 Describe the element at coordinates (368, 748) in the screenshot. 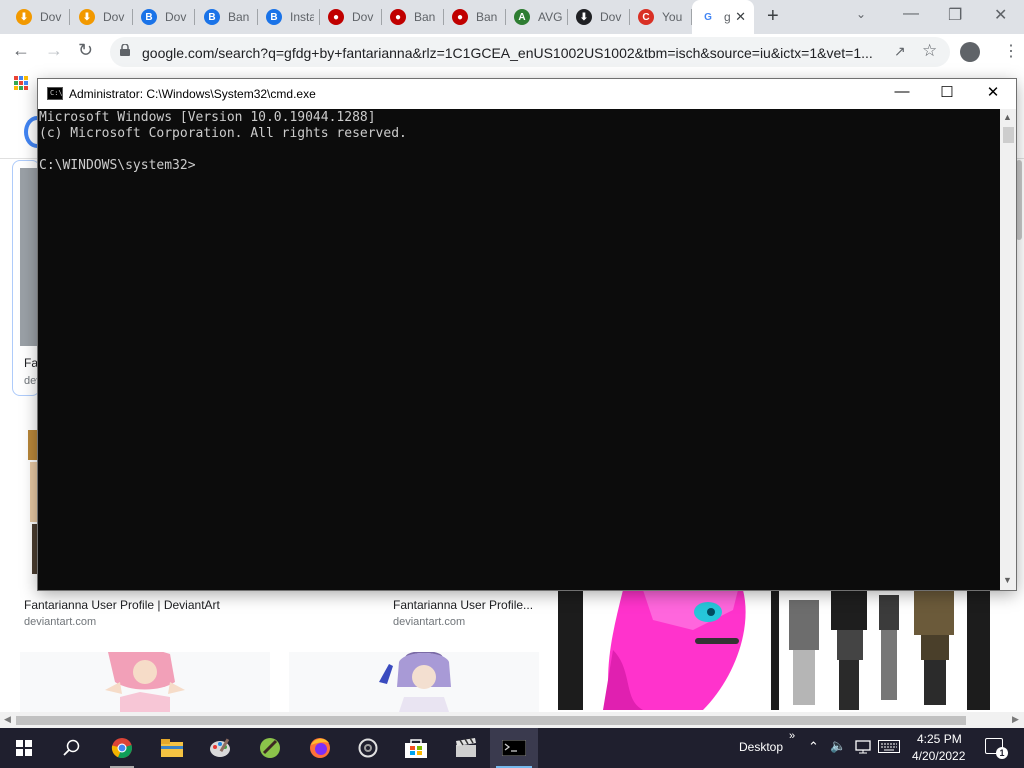

I see `settings-icon` at that location.